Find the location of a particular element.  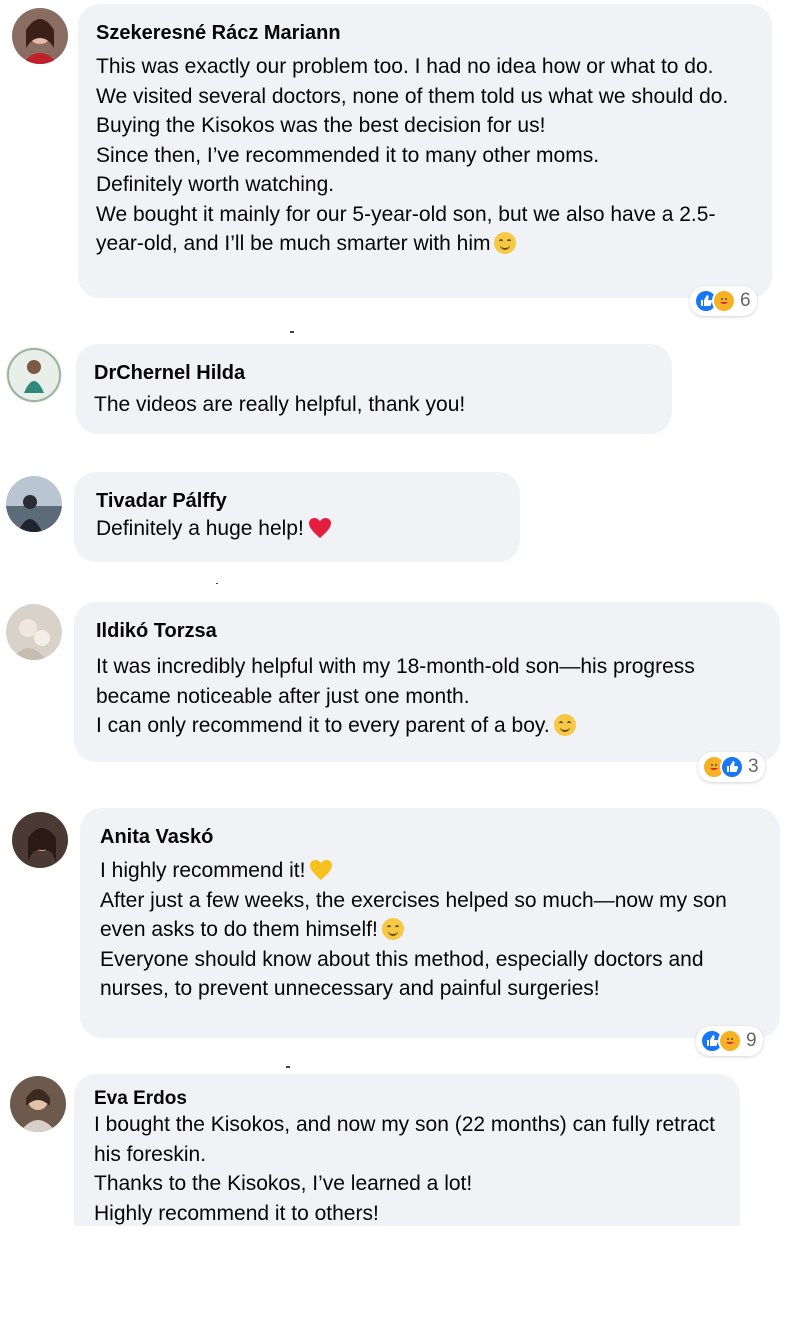

reaction-summary: 9 is located at coordinates (729, 1041).